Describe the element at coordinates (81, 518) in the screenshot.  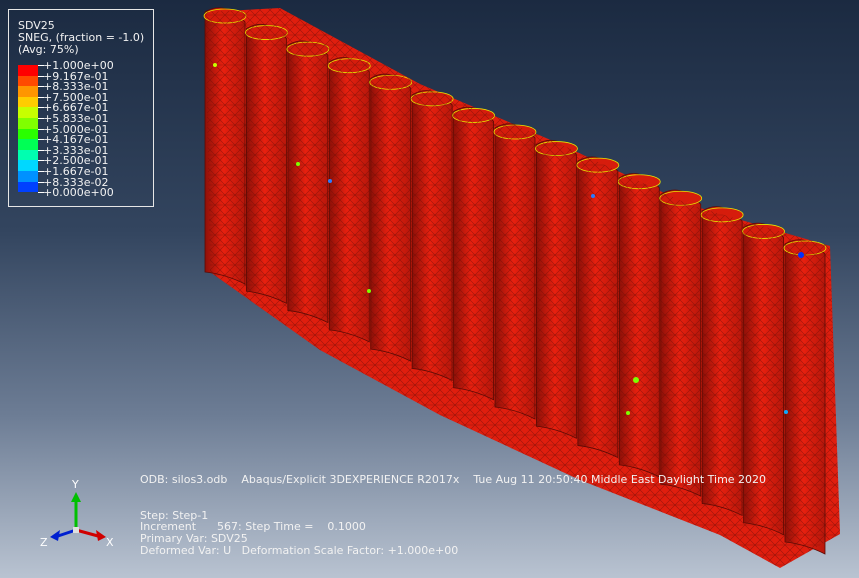
I see `axis-triad: Y X Z` at that location.